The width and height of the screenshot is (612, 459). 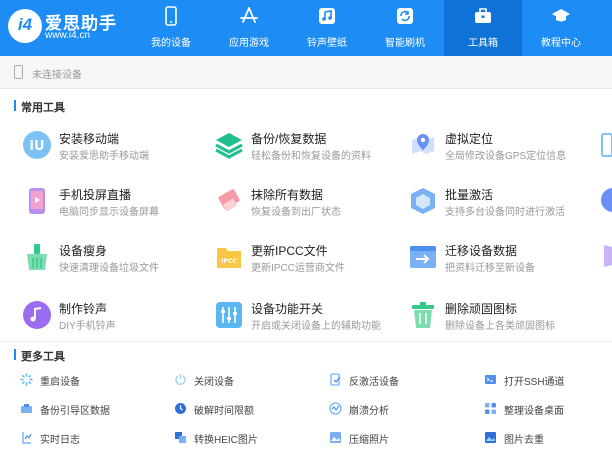 I want to click on nav-smart-flash: 智能刷机, so click(x=405, y=28).